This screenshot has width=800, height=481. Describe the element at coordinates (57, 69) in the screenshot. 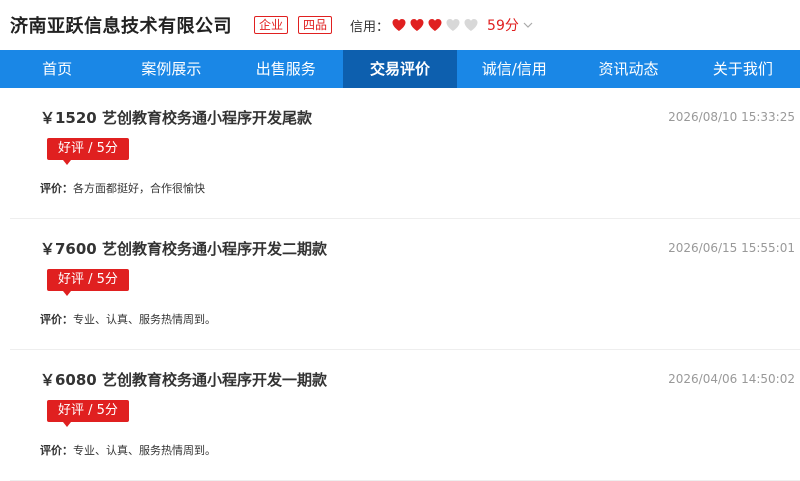

I see `nav-item-0: 首页` at that location.